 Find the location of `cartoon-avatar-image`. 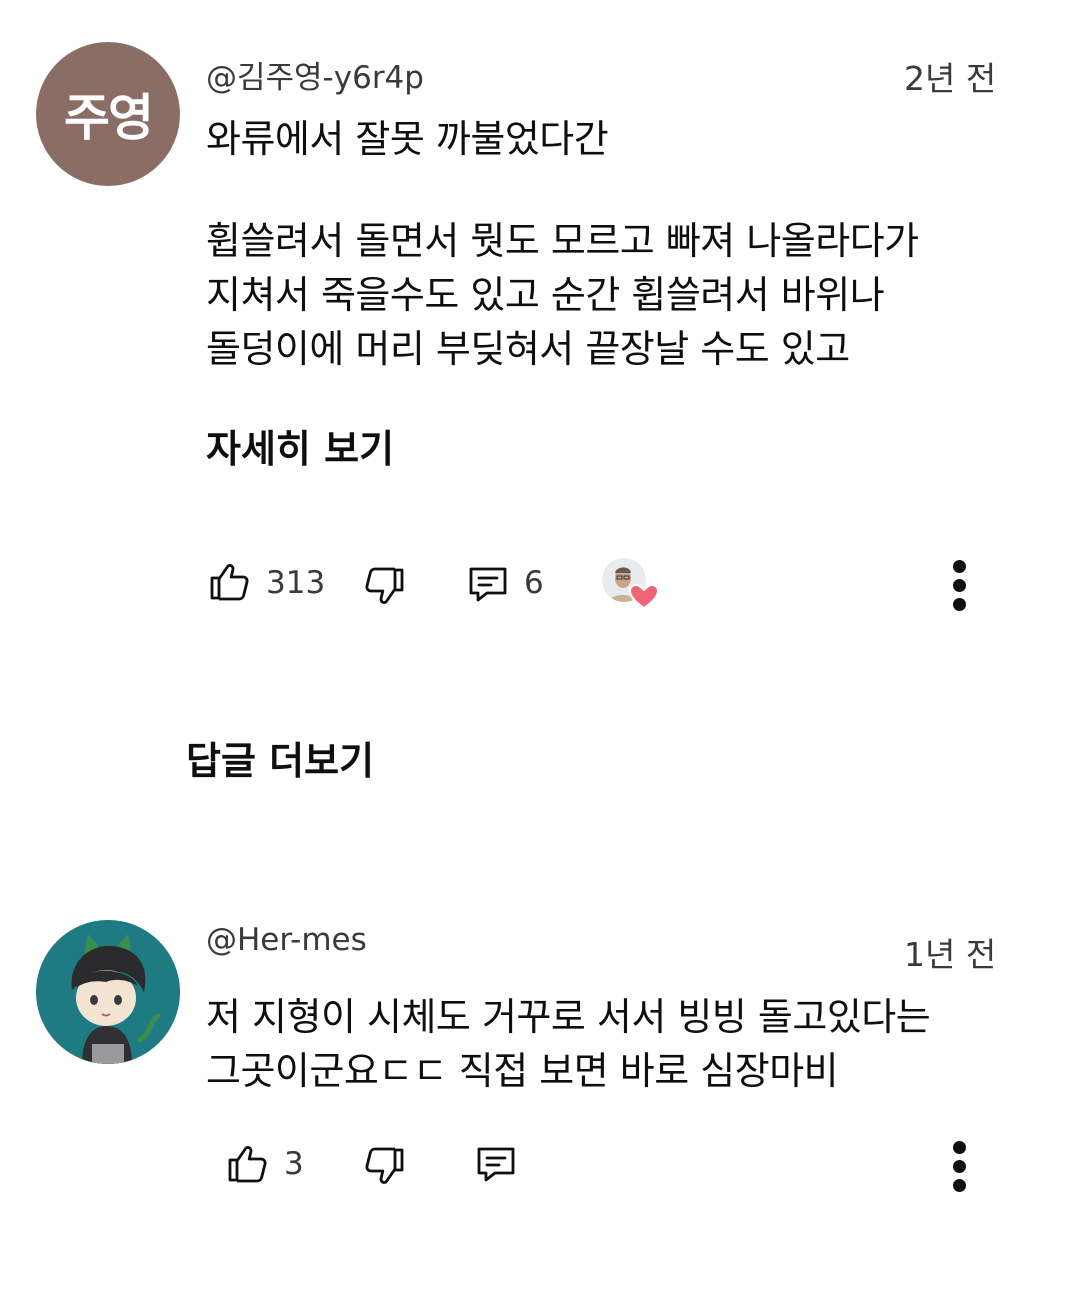

cartoon-avatar-image is located at coordinates (108, 992).